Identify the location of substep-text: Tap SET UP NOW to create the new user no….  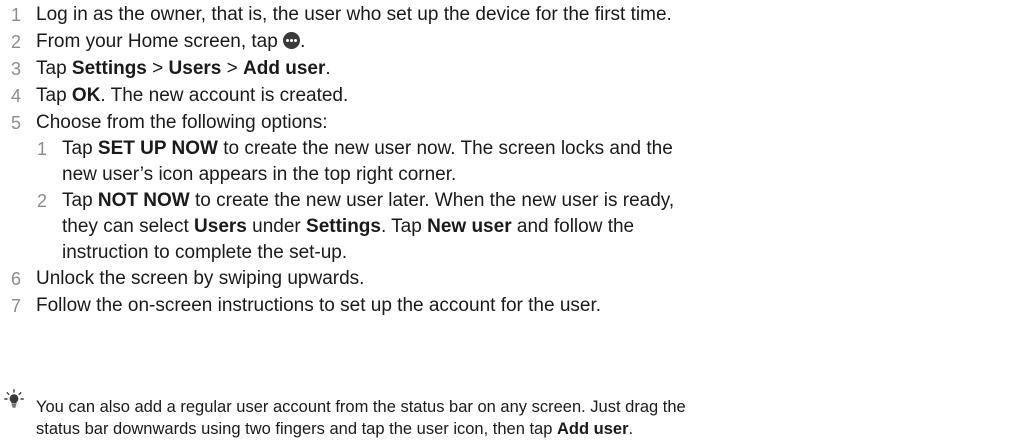
(367, 148).